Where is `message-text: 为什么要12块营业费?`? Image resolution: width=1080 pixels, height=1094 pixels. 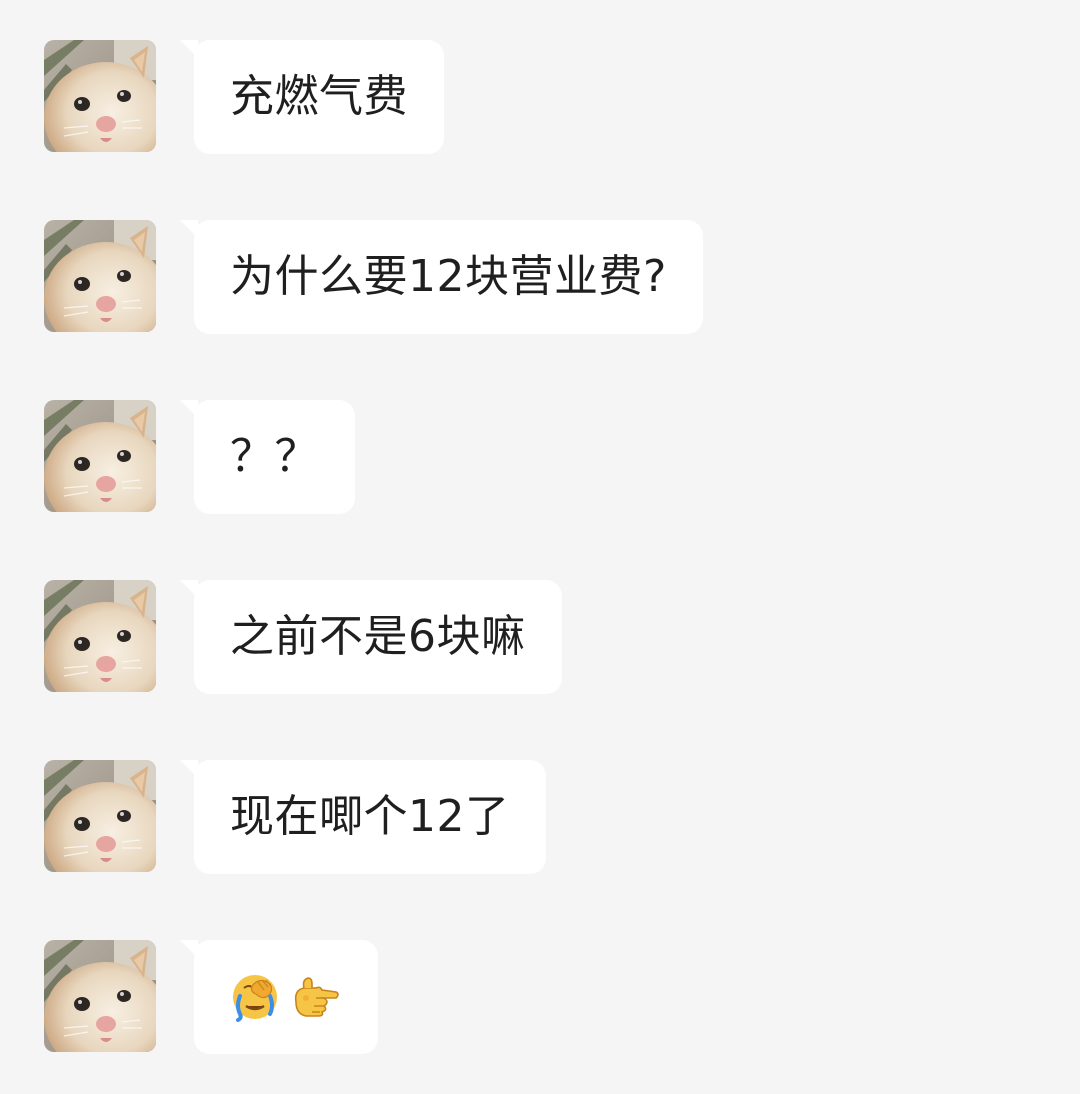 message-text: 为什么要12块营业费? is located at coordinates (448, 276).